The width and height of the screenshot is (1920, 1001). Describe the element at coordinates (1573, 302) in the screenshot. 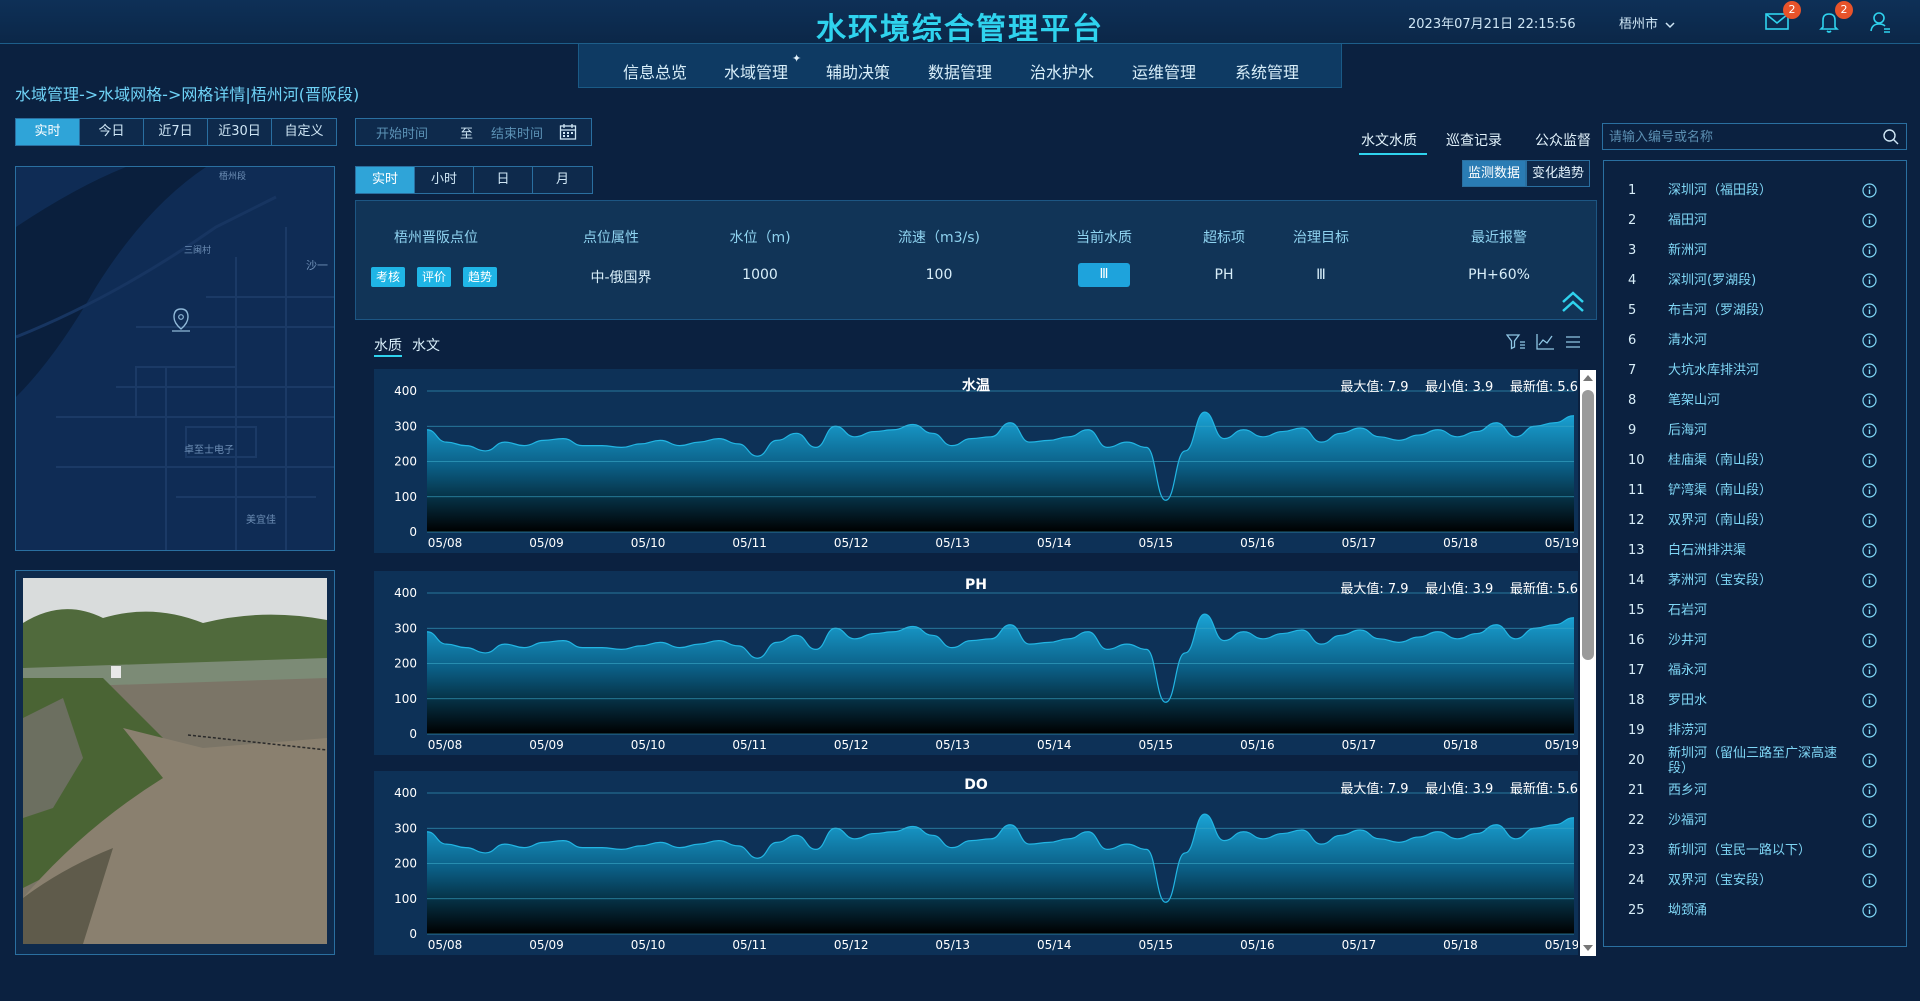

I see `collapse-up-icon` at that location.